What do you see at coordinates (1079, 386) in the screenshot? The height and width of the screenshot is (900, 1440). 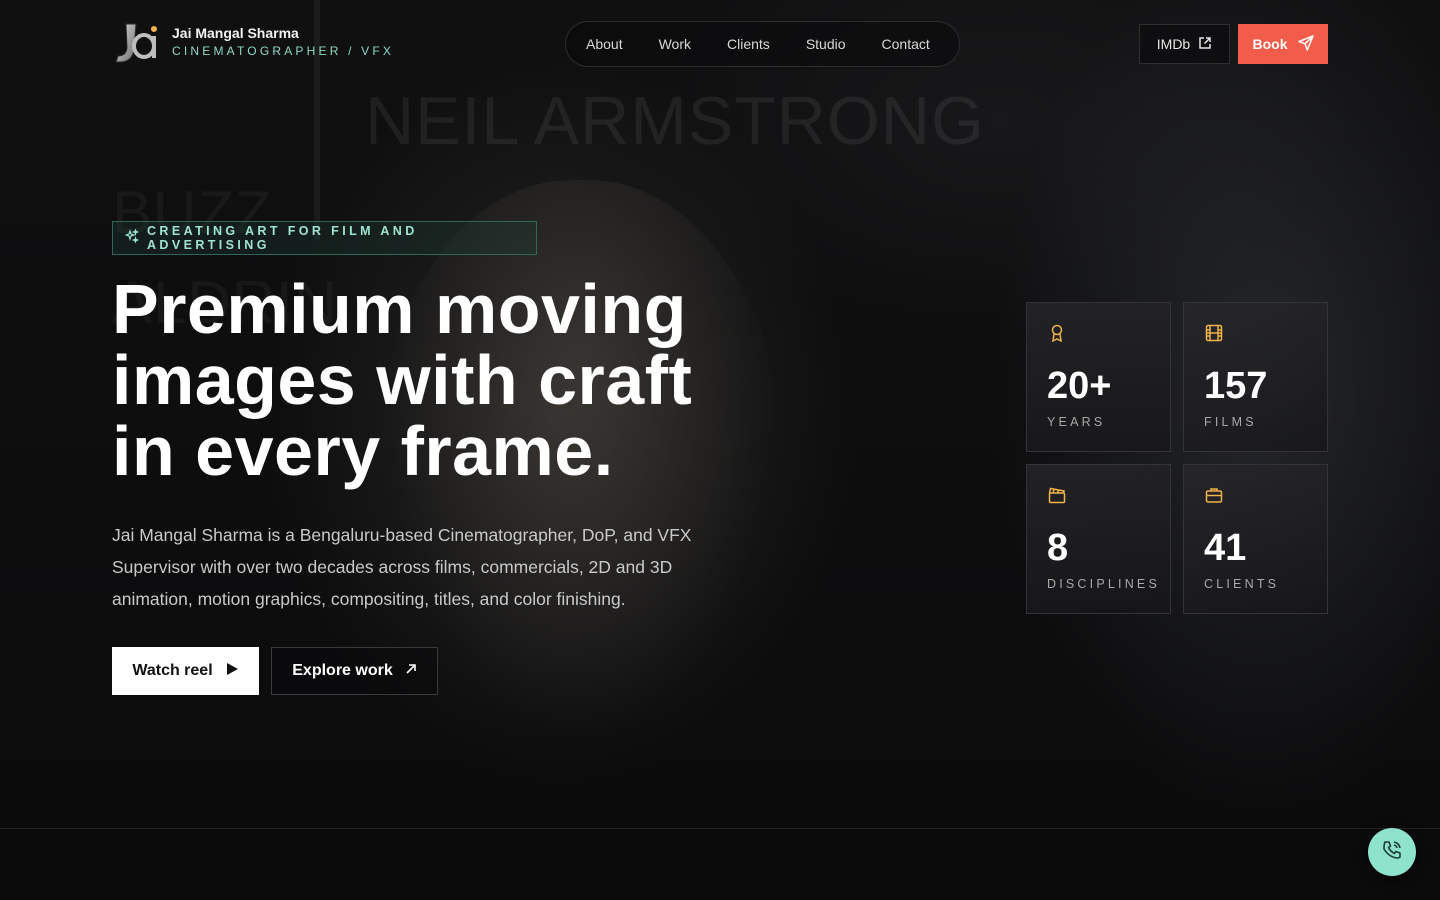 I see `stat-value: 20+` at bounding box center [1079, 386].